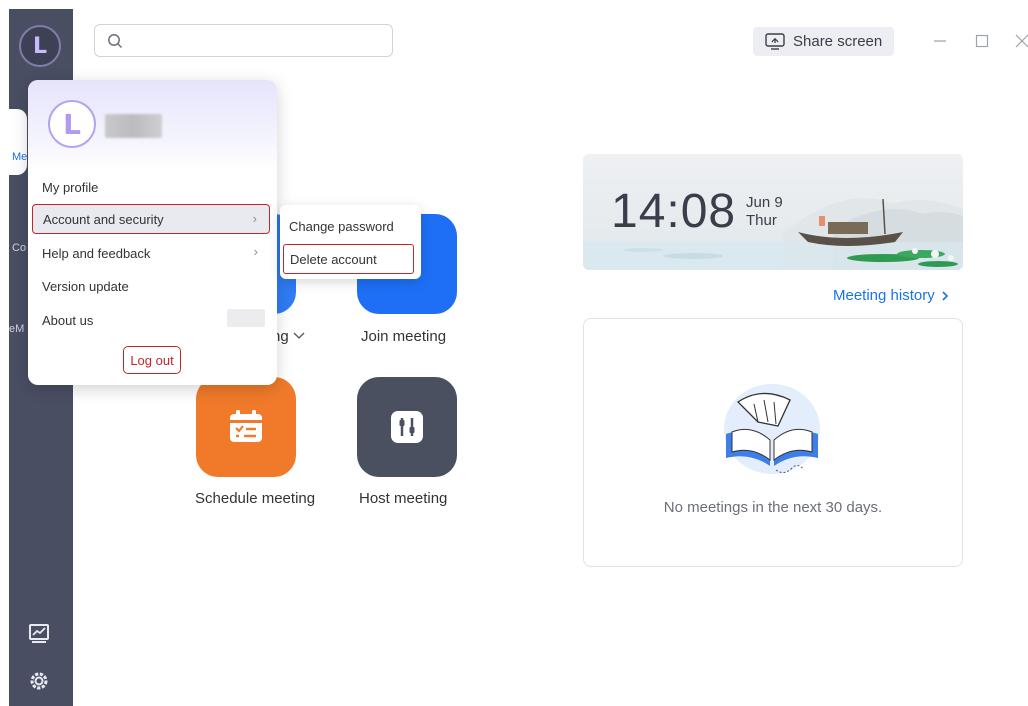 This screenshot has height=706, width=1028. What do you see at coordinates (299, 336) in the screenshot?
I see `chevron-down-icon` at bounding box center [299, 336].